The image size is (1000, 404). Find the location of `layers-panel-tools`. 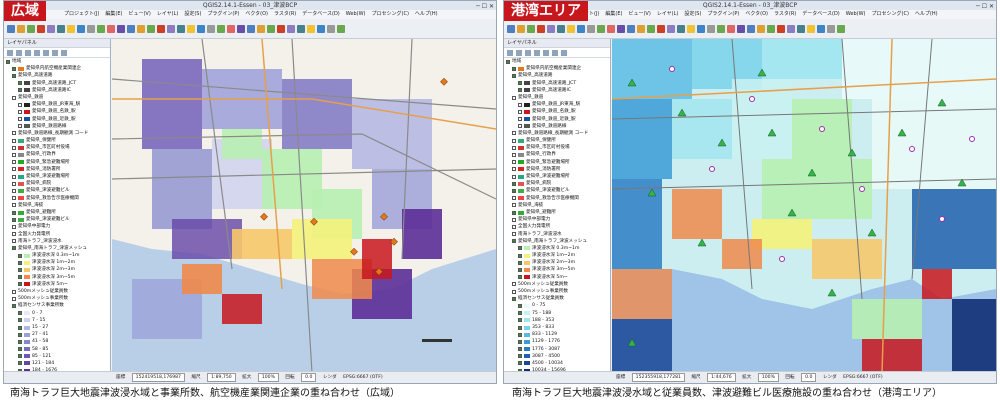

layers-panel-tools is located at coordinates (57, 53).